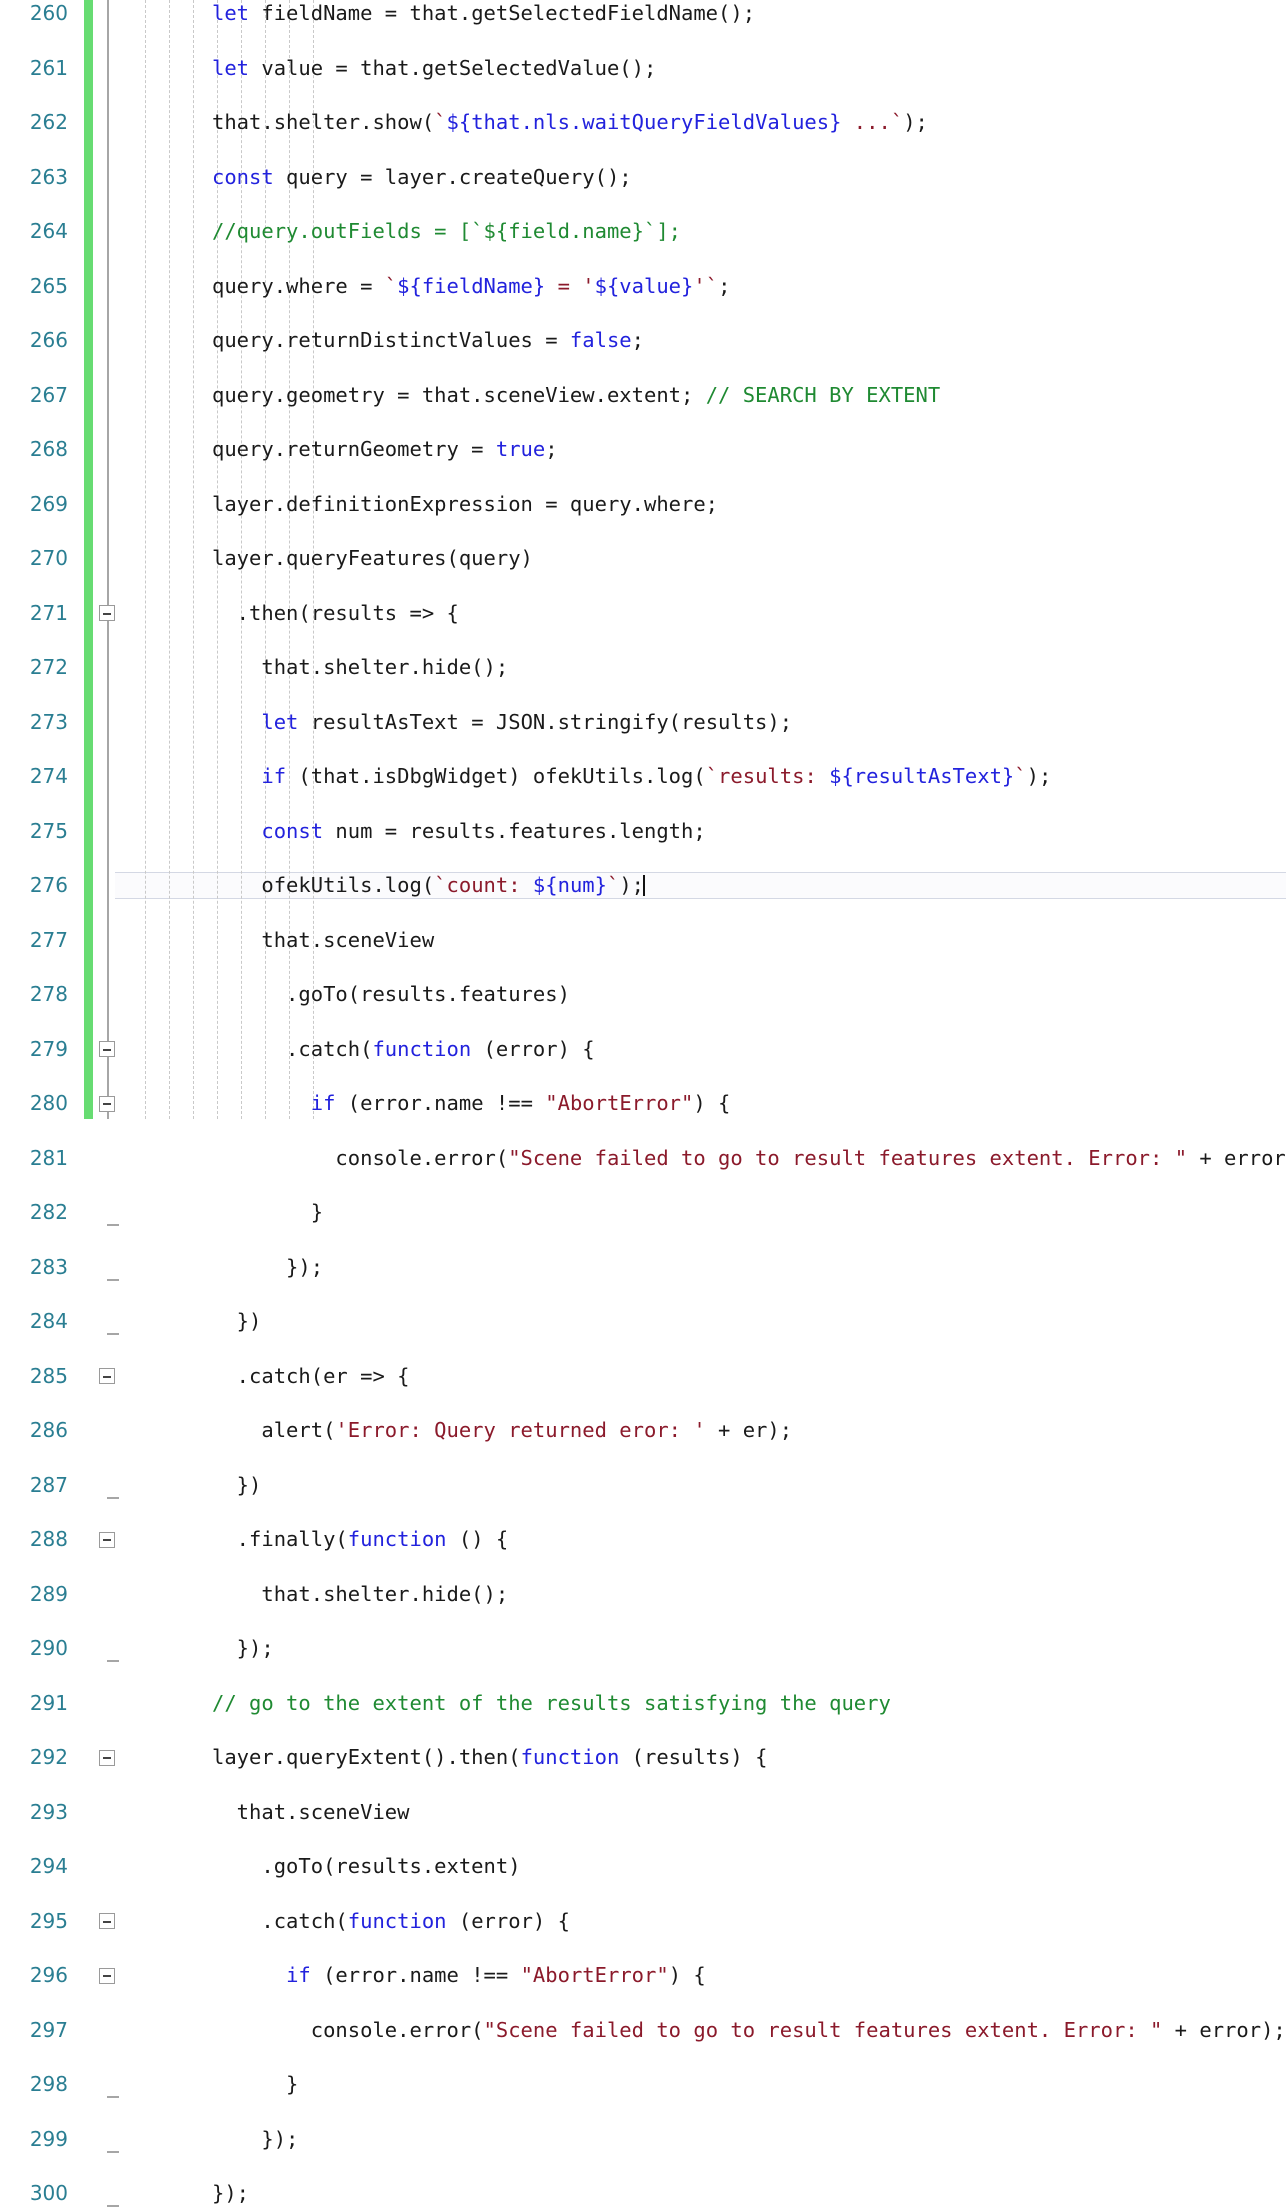 The height and width of the screenshot is (2207, 1286). I want to click on code-line: 266 query.returnDistinctValues = false;, so click(643, 340).